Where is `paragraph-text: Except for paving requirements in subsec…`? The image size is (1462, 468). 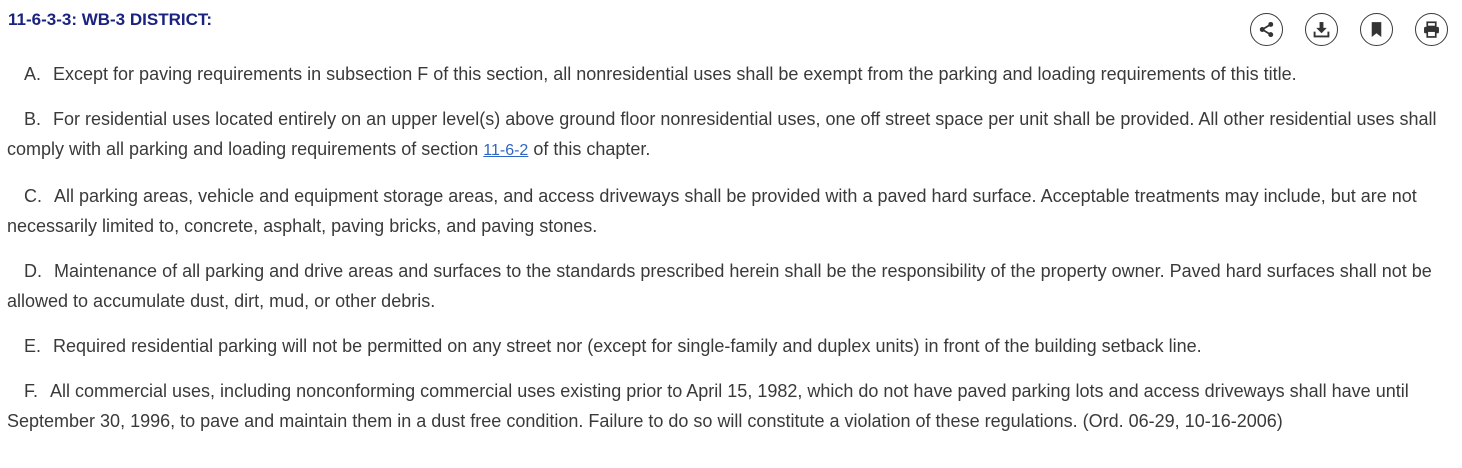 paragraph-text: Except for paving requirements in subsec… is located at coordinates (675, 74).